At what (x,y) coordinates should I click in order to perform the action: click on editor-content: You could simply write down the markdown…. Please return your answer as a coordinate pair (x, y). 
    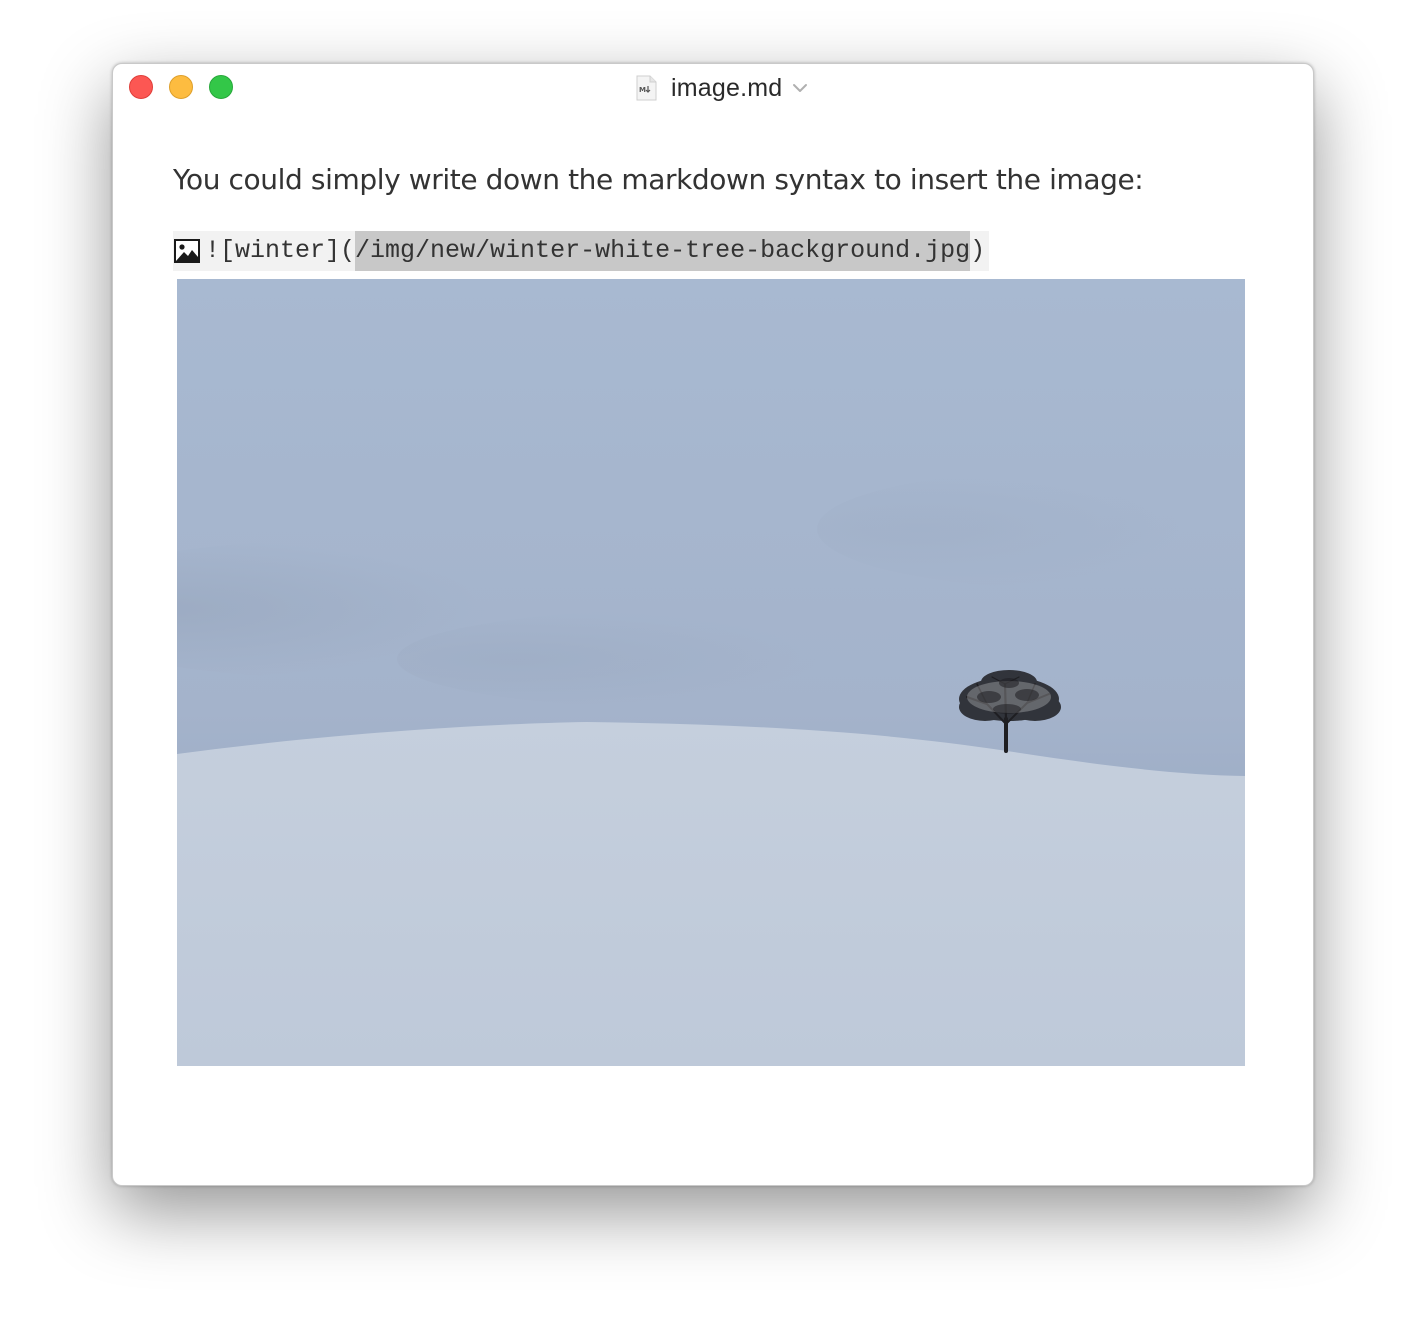
    Looking at the image, I should click on (713, 215).